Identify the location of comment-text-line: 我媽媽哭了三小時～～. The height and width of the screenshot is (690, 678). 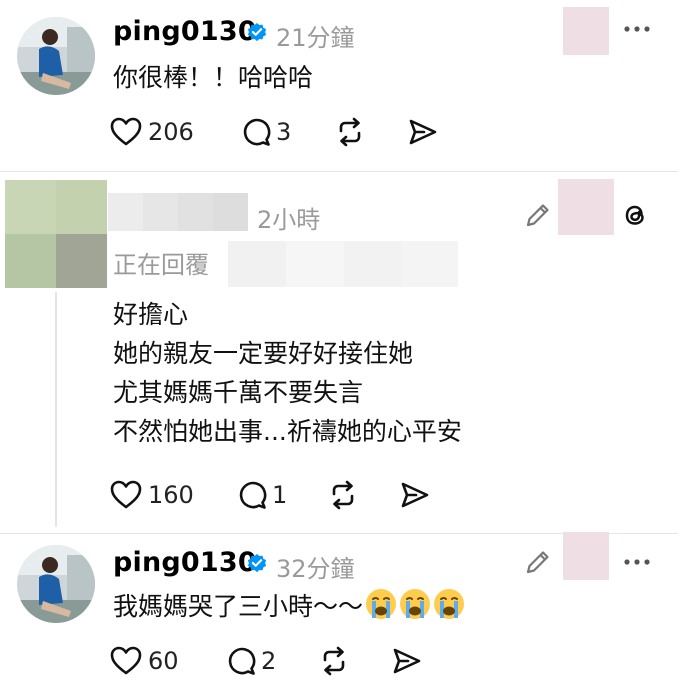
(289, 606).